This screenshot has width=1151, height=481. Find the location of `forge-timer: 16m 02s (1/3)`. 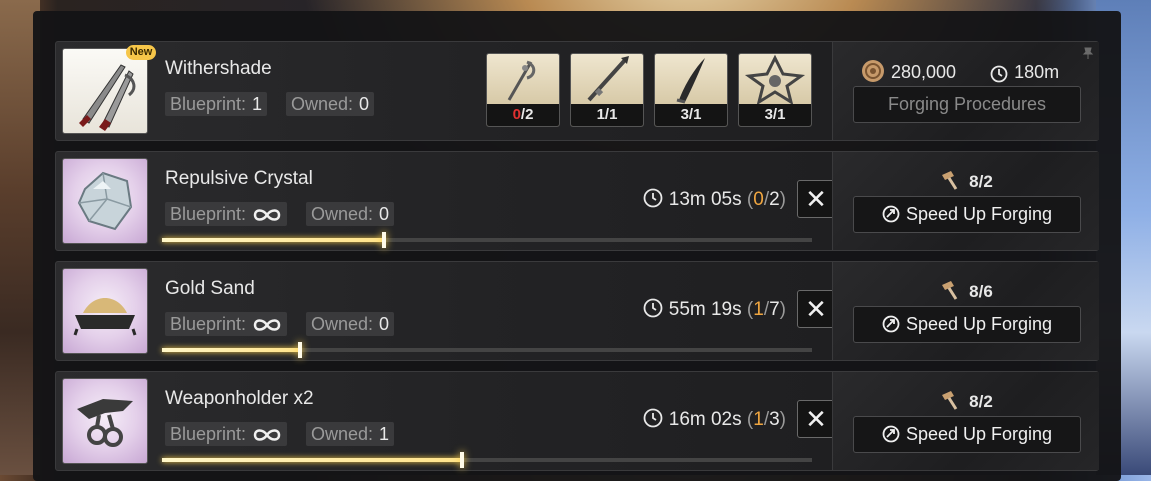

forge-timer: 16m 02s (1/3) is located at coordinates (714, 419).